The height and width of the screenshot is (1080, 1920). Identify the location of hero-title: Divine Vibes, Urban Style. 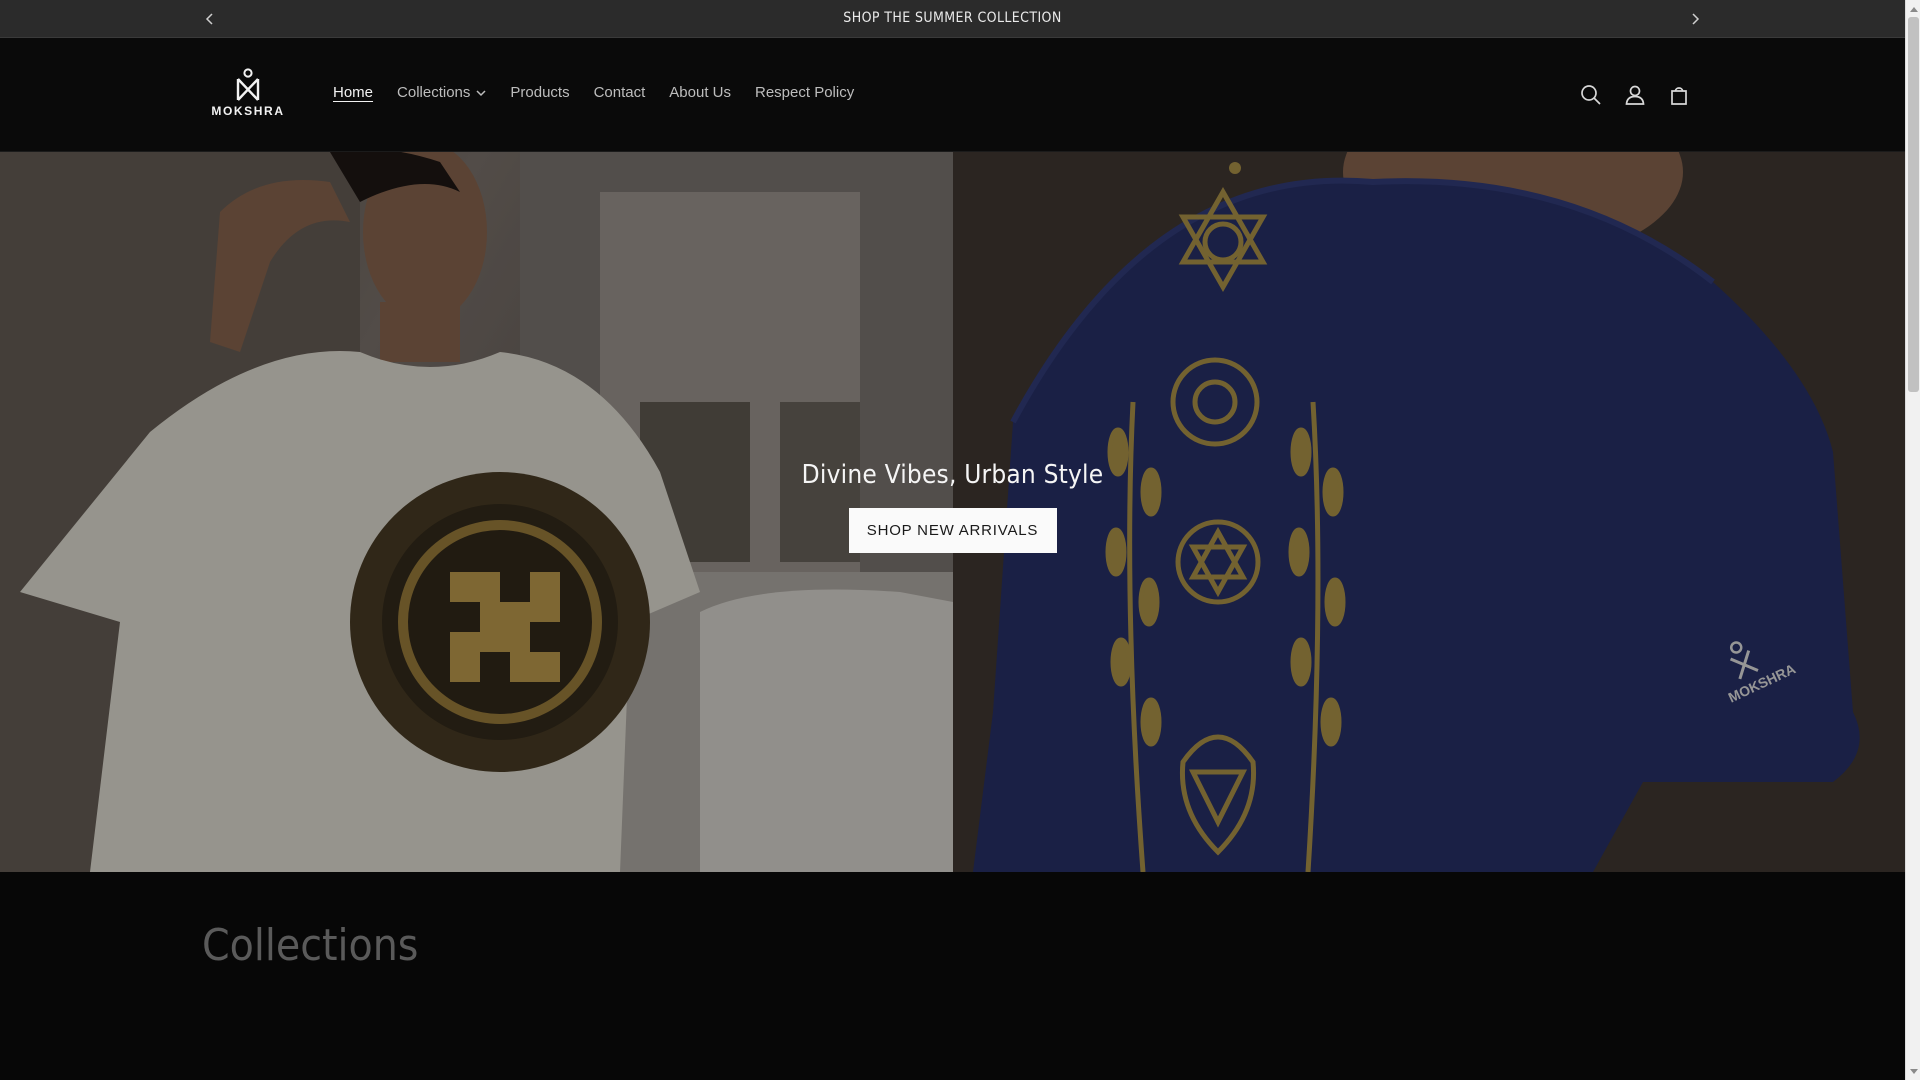
(952, 475).